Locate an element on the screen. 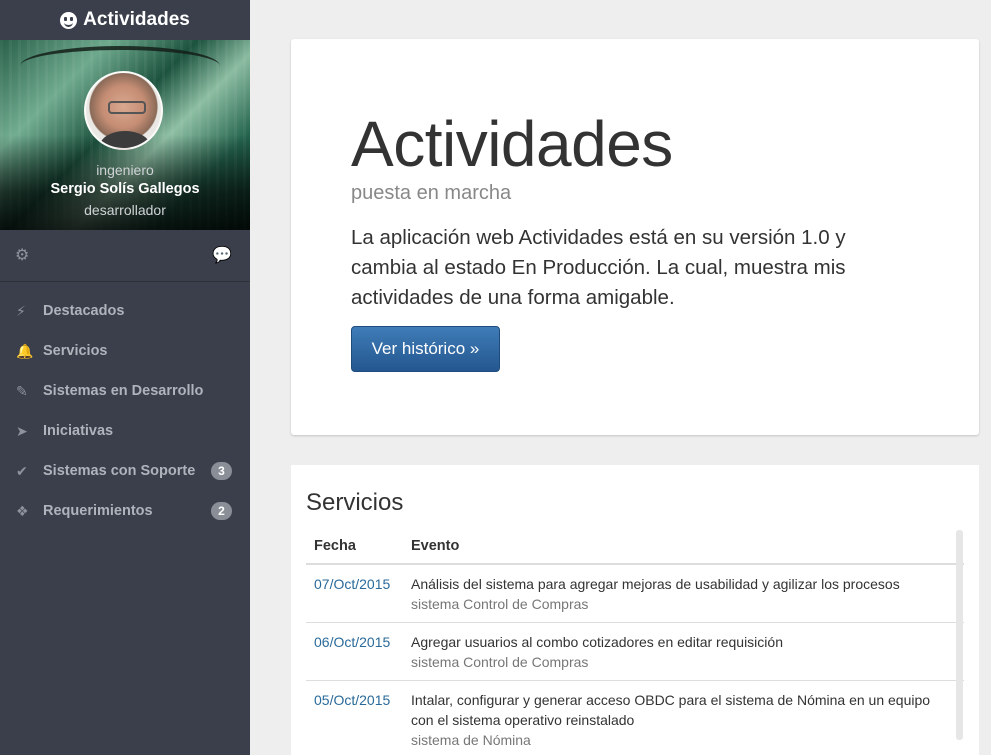 This screenshot has height=755, width=991. profile-role: desarrollador is located at coordinates (125, 210).